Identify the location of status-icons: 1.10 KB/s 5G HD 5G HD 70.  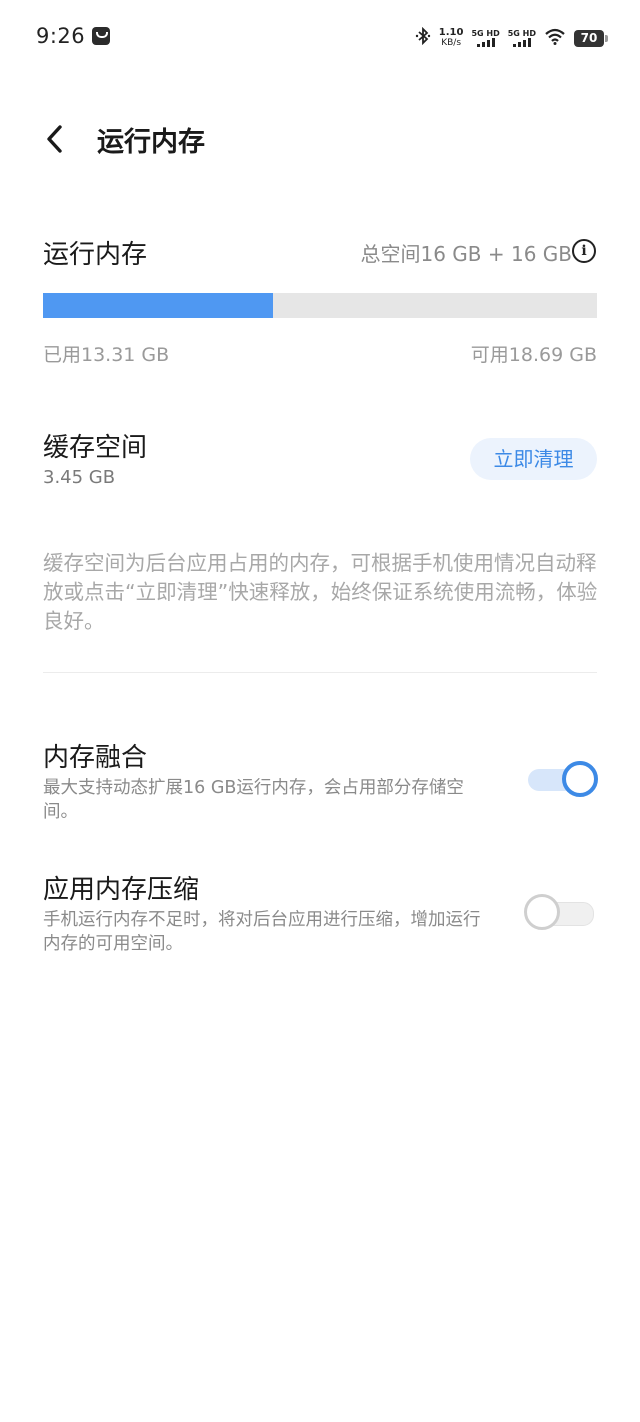
(511, 38).